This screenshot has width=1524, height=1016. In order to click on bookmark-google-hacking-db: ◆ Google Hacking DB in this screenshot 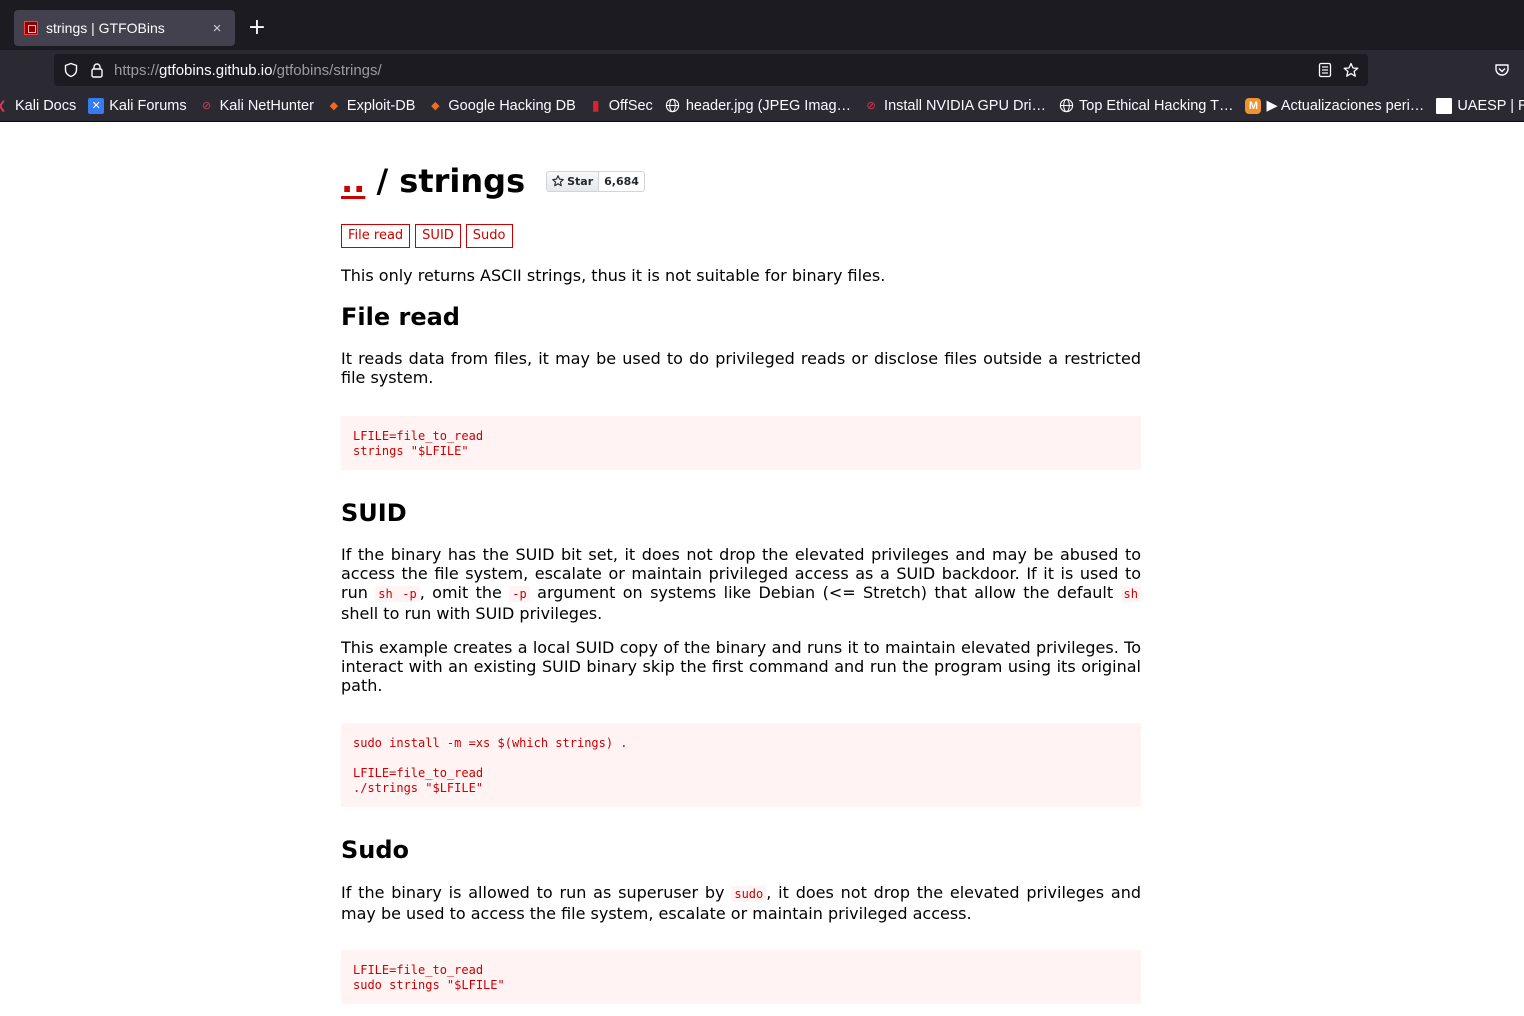, I will do `click(501, 105)`.